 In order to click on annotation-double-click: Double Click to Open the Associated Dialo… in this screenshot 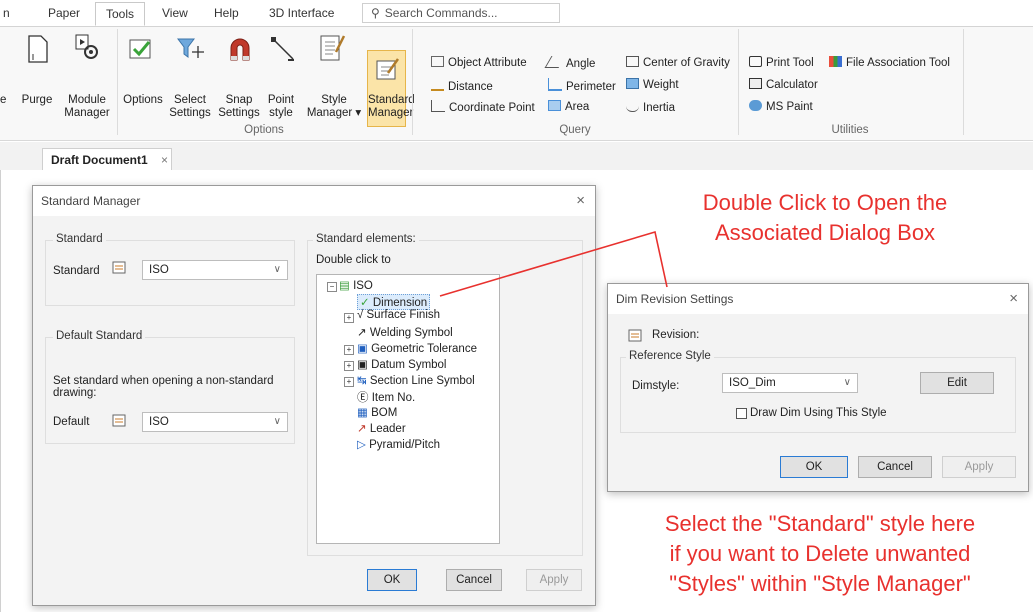, I will do `click(825, 218)`.